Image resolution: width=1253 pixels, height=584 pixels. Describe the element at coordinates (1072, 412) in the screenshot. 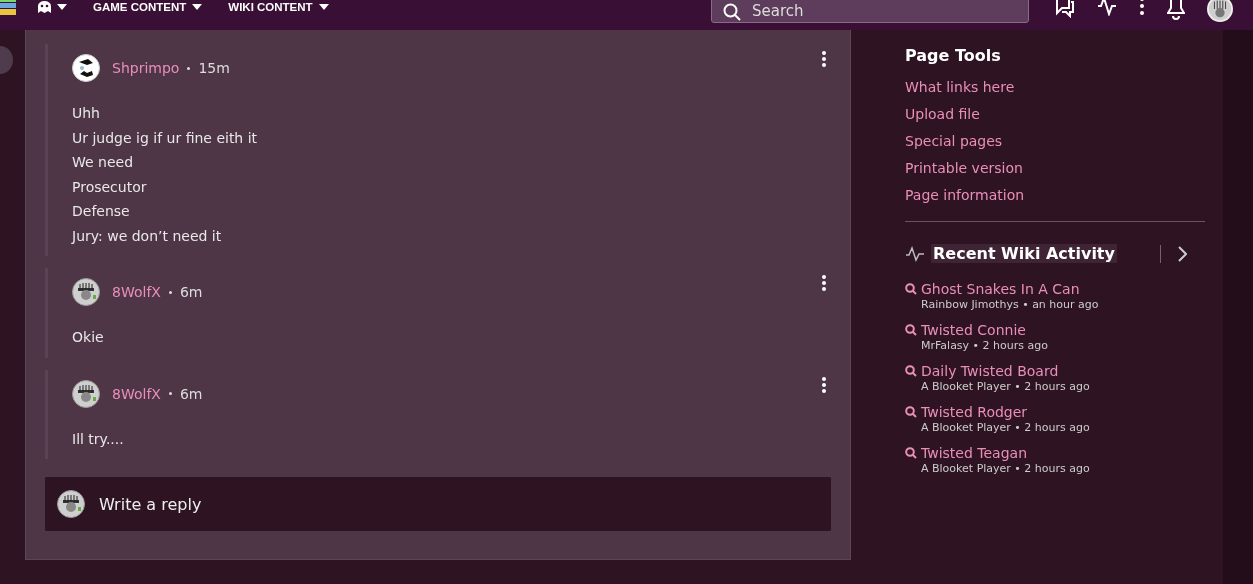

I see `page-link: Twisted Rodger` at that location.